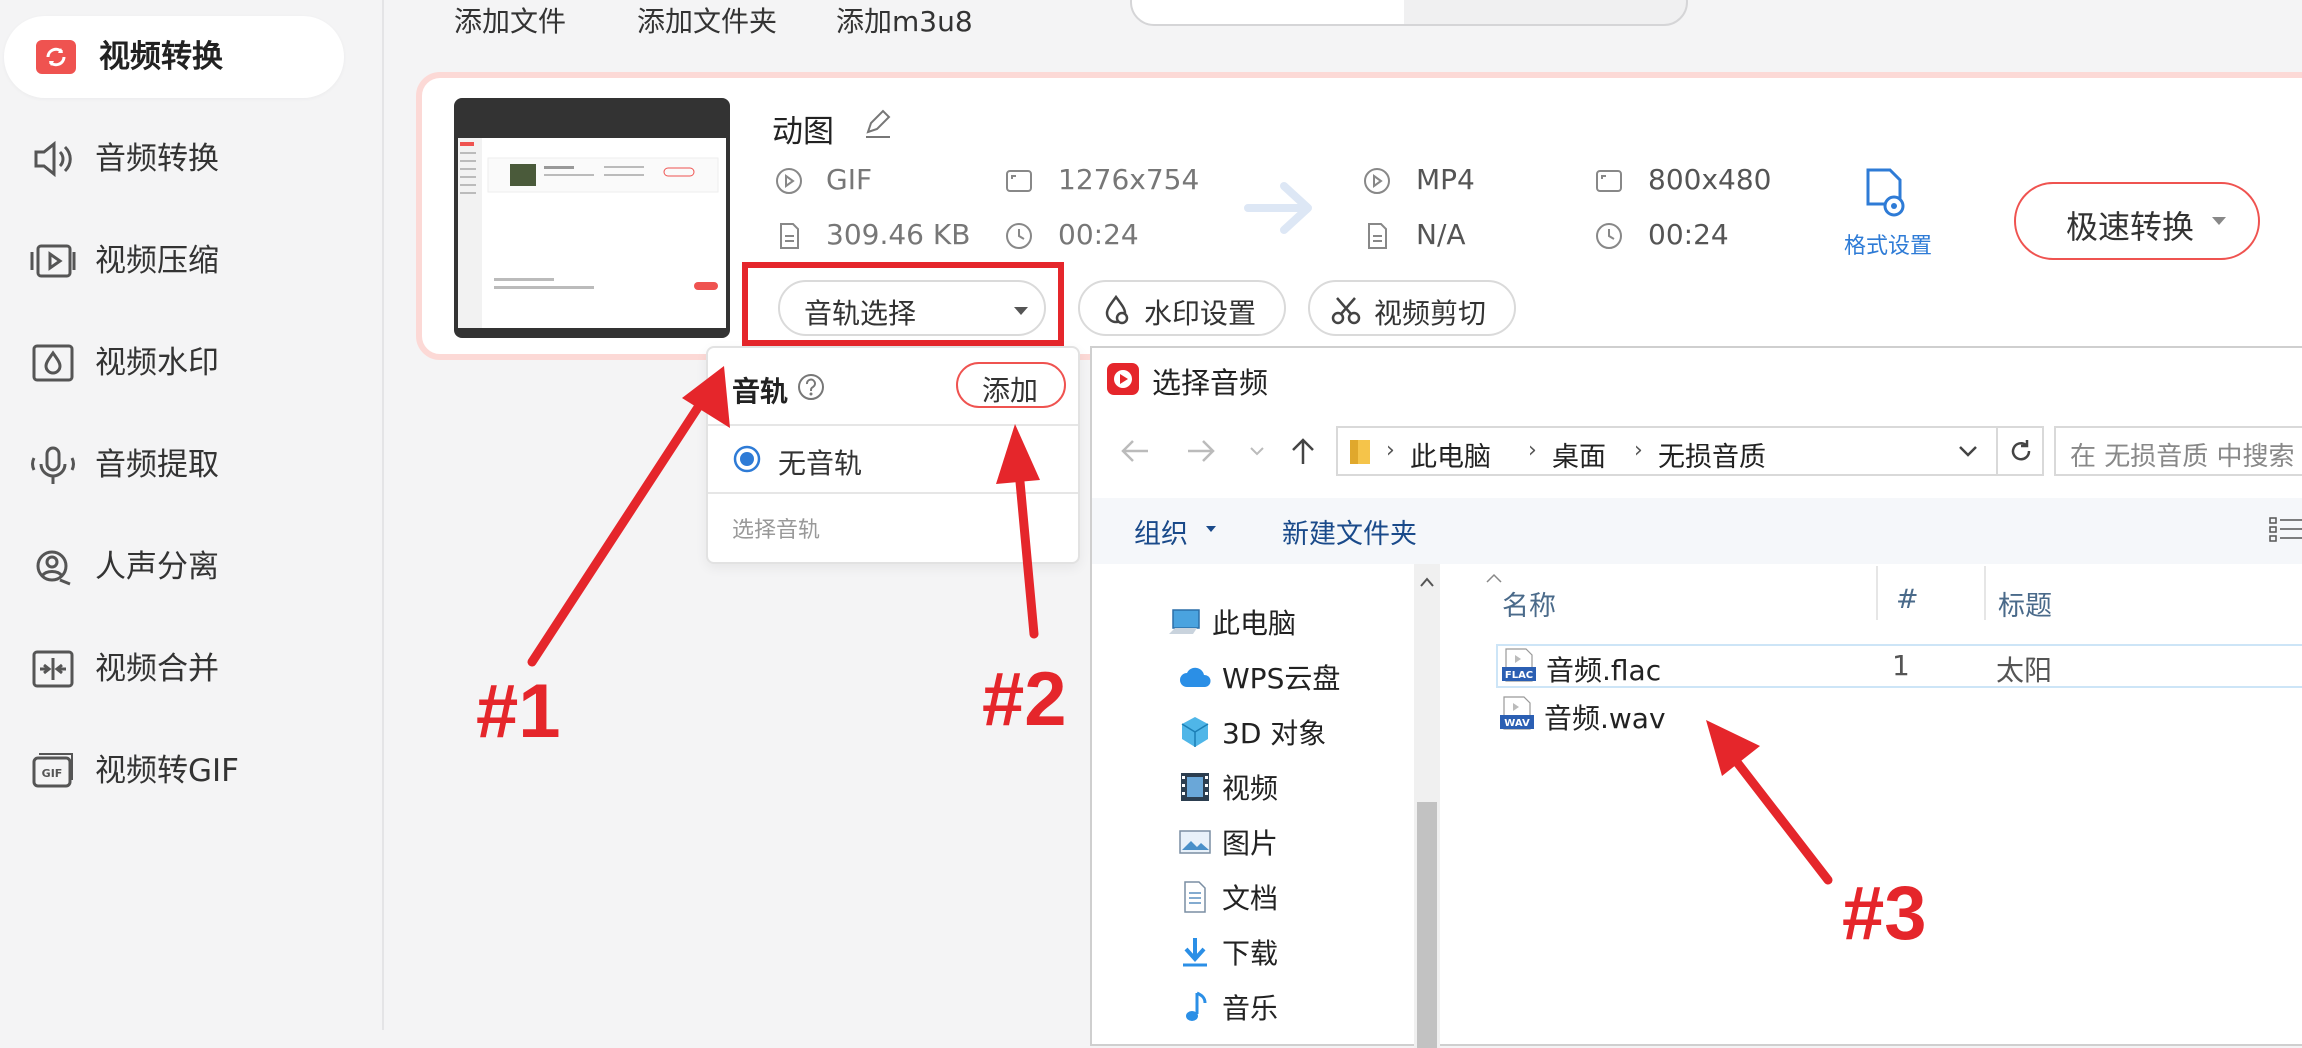 The image size is (2302, 1048). I want to click on annotation-label-2: #2, so click(1024, 699).